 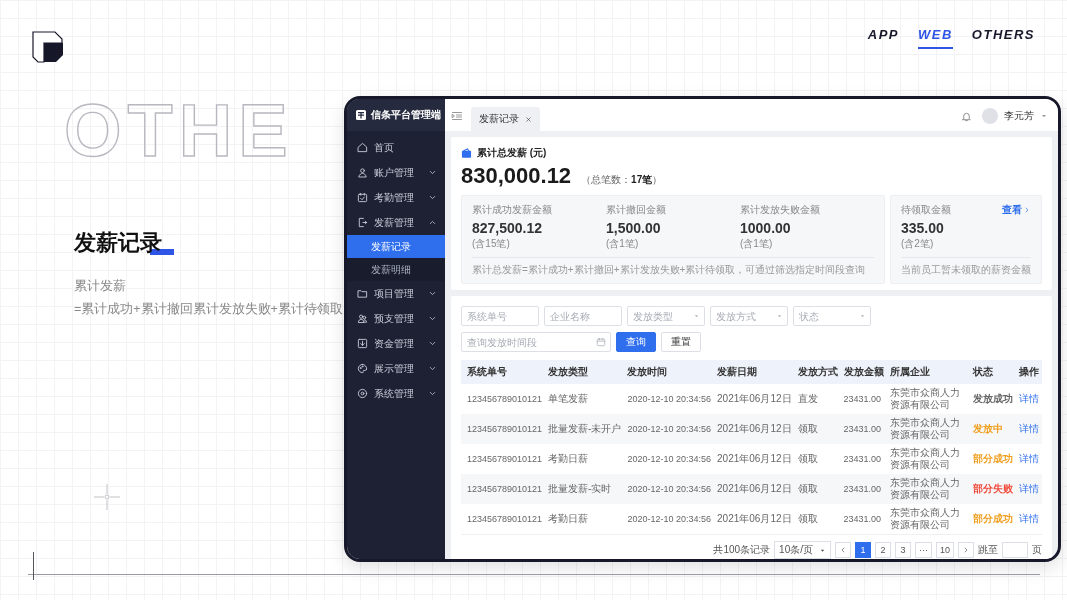 What do you see at coordinates (48, 47) in the screenshot?
I see `logo-icon` at bounding box center [48, 47].